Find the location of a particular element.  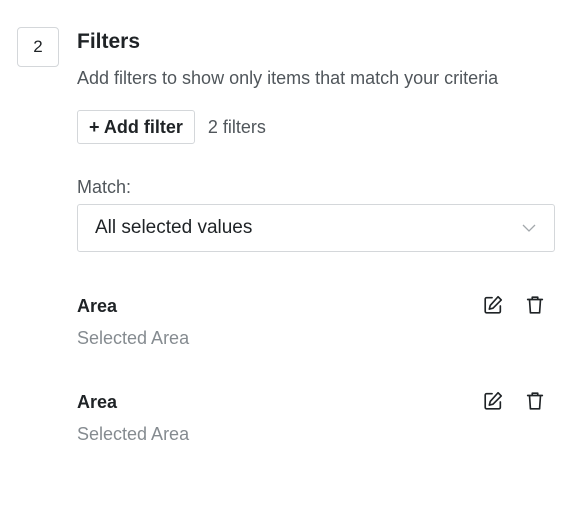

add-filter-button: + Add filter is located at coordinates (136, 127).